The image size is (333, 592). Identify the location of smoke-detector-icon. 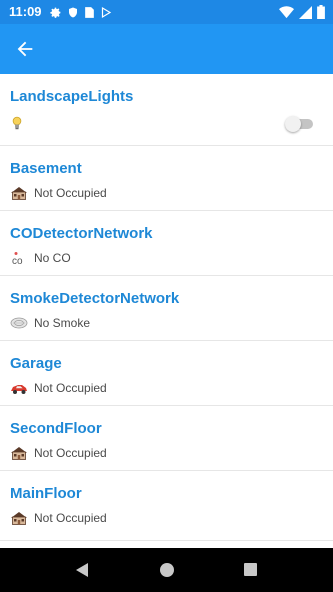
(19, 323).